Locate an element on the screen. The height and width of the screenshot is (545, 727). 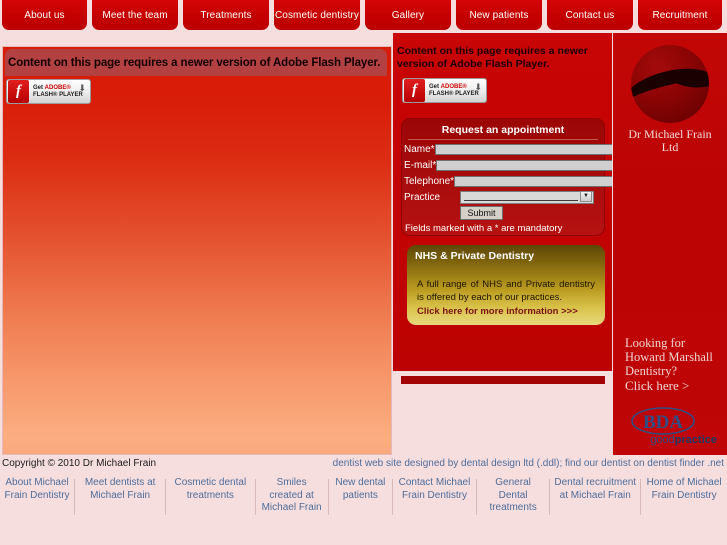
howard-marshall-promo: Looking for Howard Marshall Dentistry? is located at coordinates (675, 357).